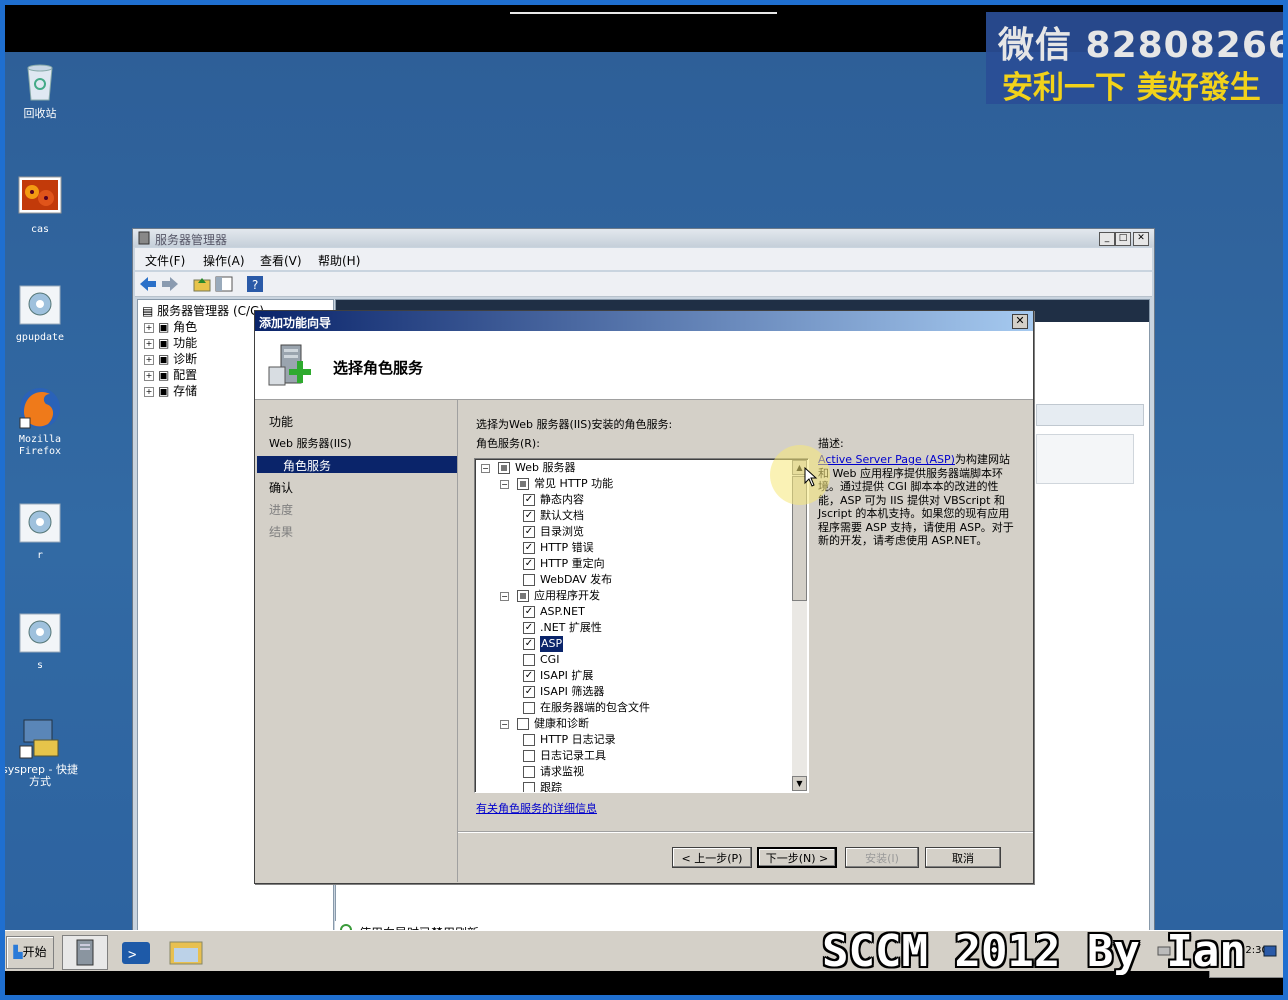 This screenshot has height=1000, width=1288. Describe the element at coordinates (633, 468) in the screenshot. I see `tree-row: − Web 服务器` at that location.